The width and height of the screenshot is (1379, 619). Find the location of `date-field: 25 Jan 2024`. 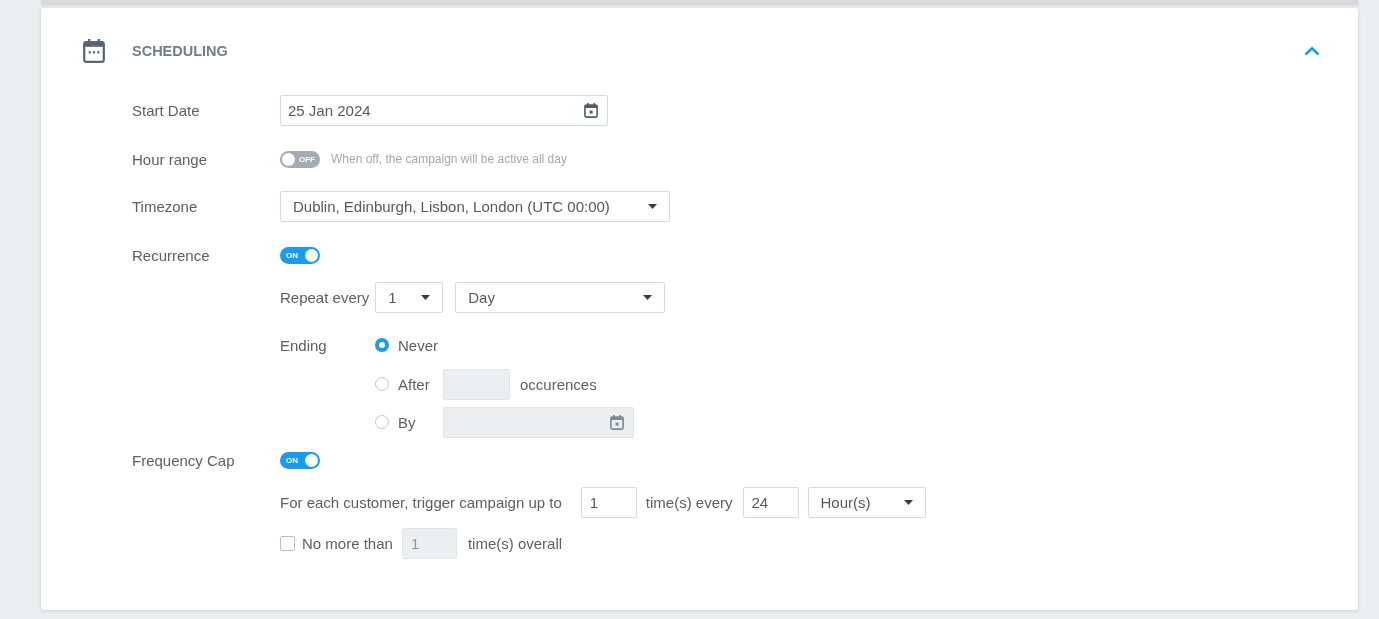

date-field: 25 Jan 2024 is located at coordinates (444, 110).